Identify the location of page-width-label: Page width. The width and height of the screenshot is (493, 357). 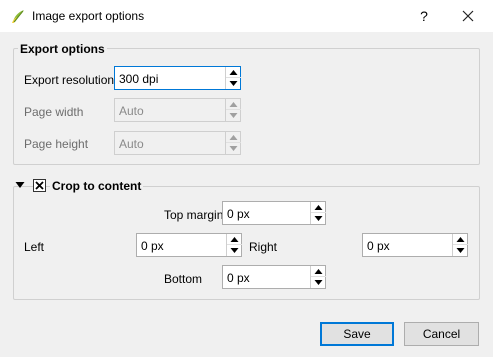
(54, 112).